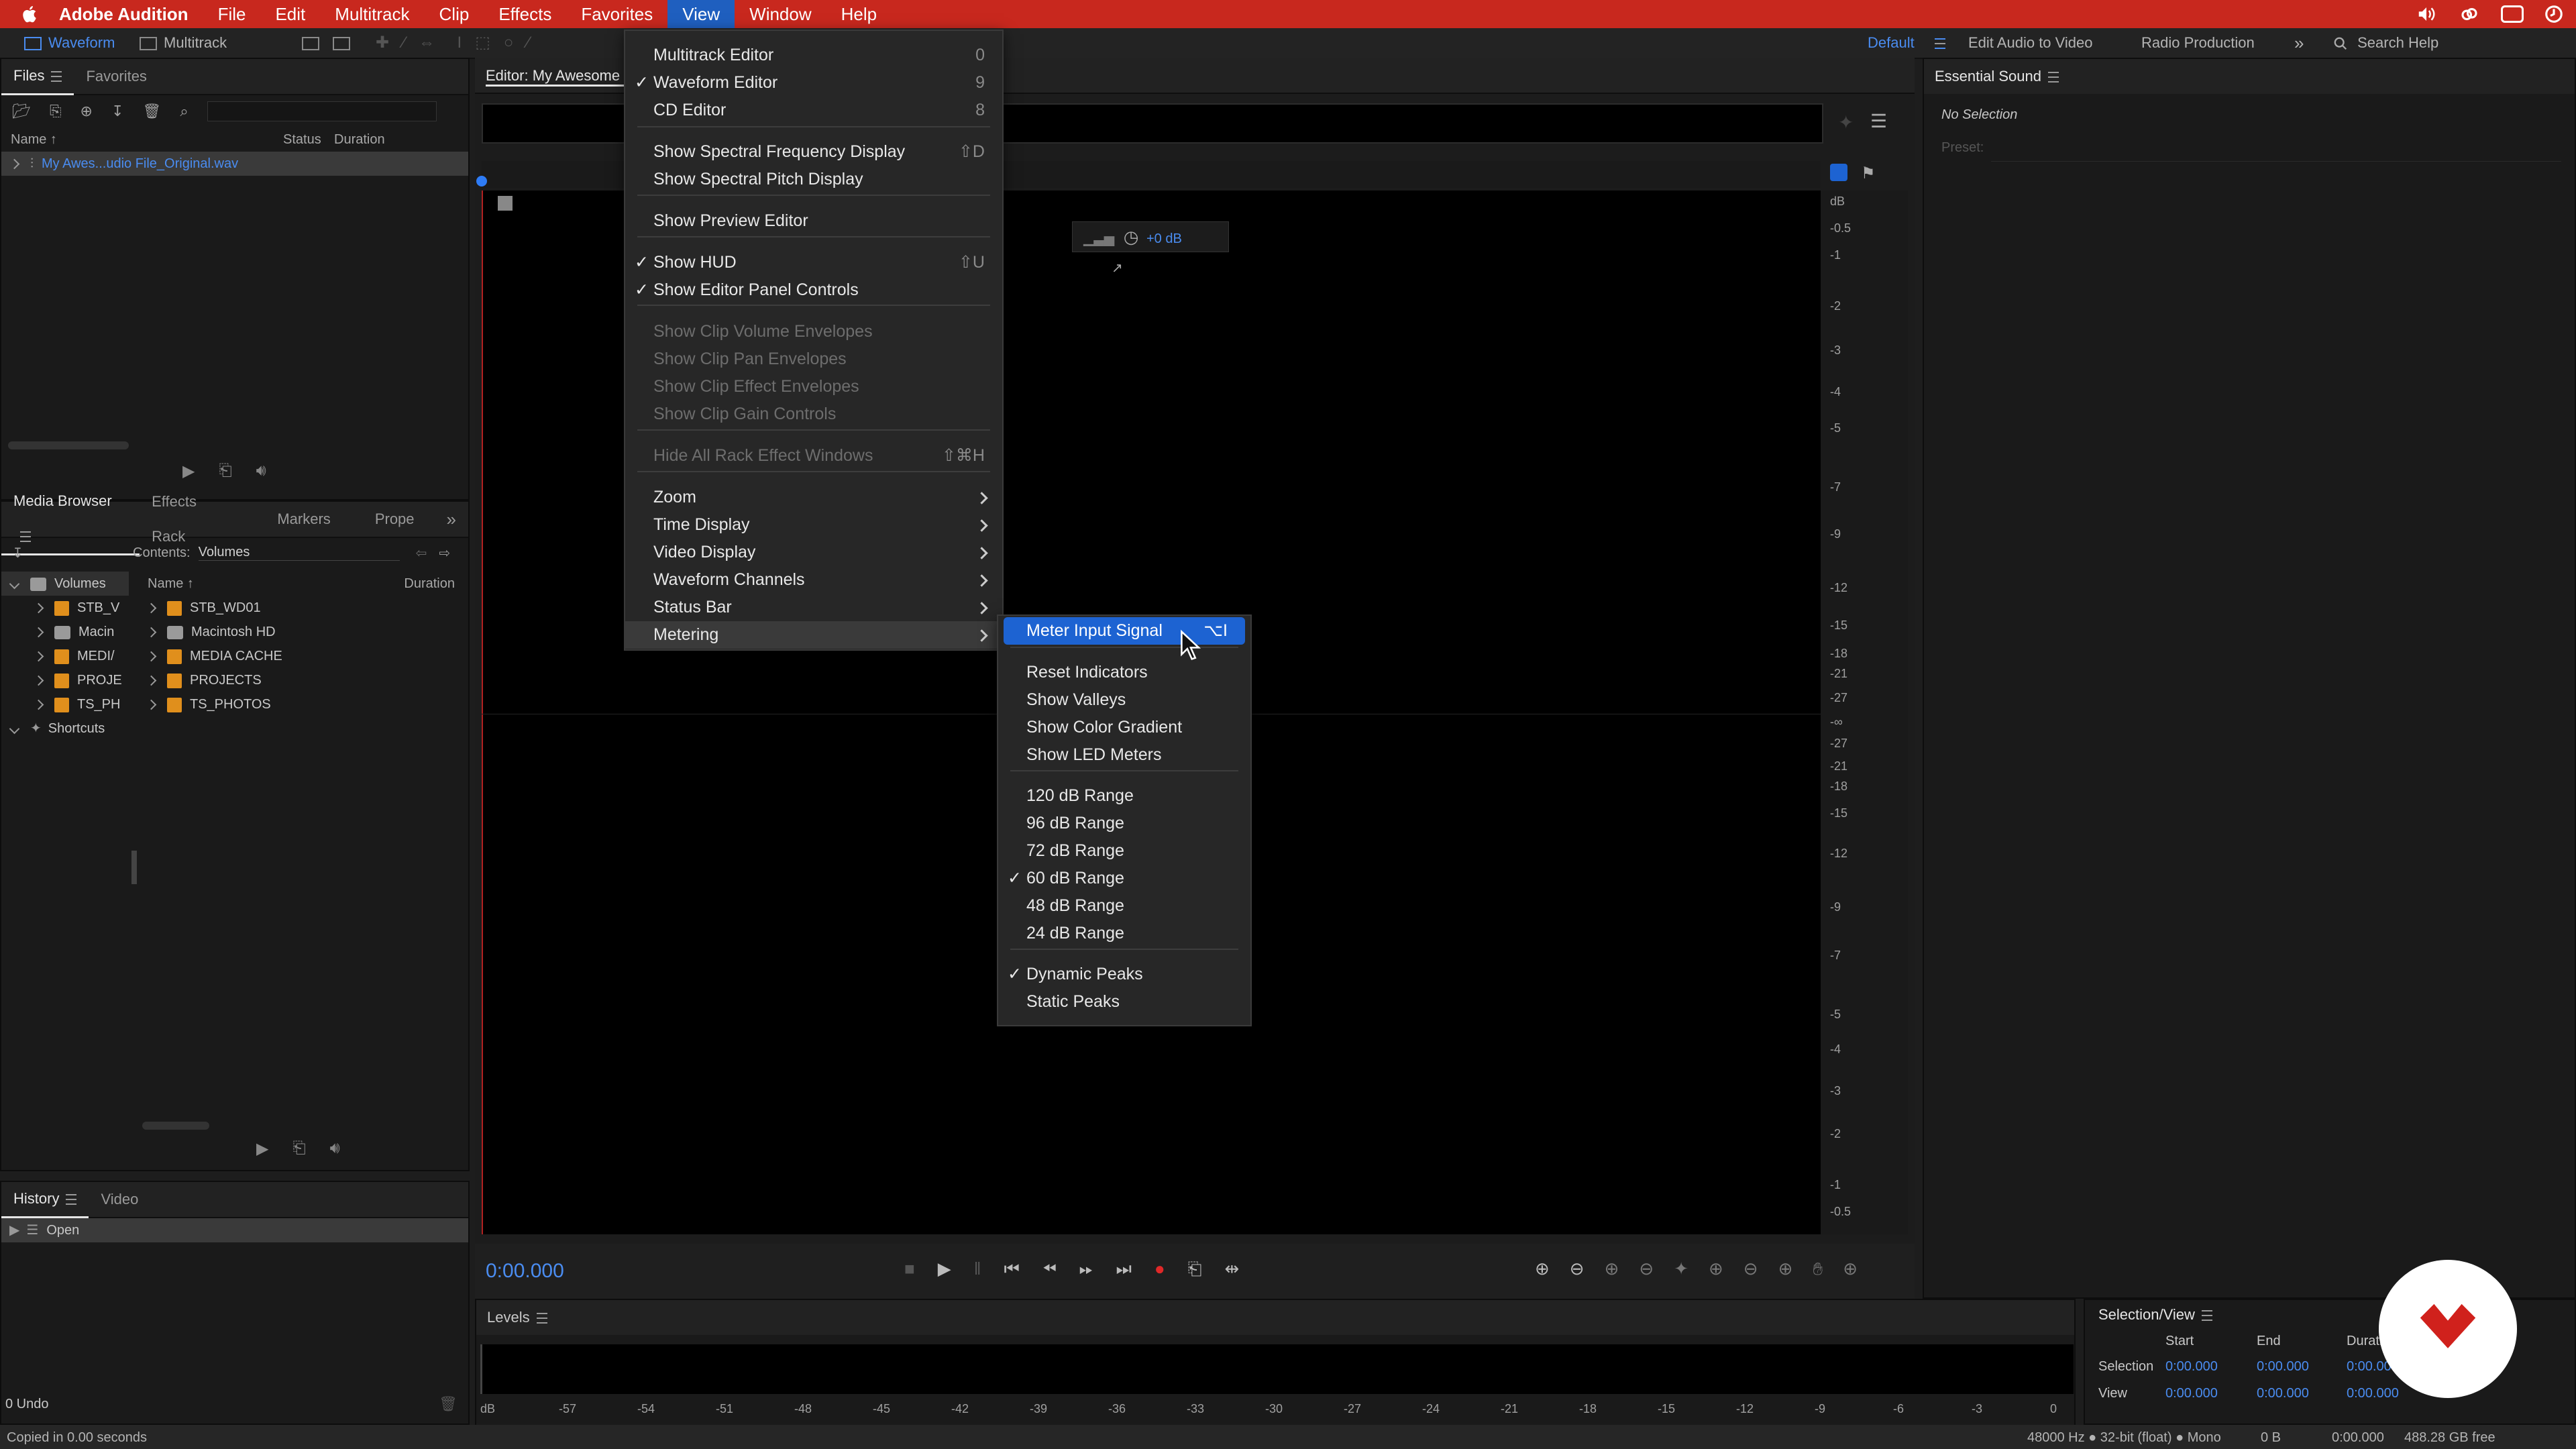  I want to click on workspace-menu-icon, so click(1936, 43).